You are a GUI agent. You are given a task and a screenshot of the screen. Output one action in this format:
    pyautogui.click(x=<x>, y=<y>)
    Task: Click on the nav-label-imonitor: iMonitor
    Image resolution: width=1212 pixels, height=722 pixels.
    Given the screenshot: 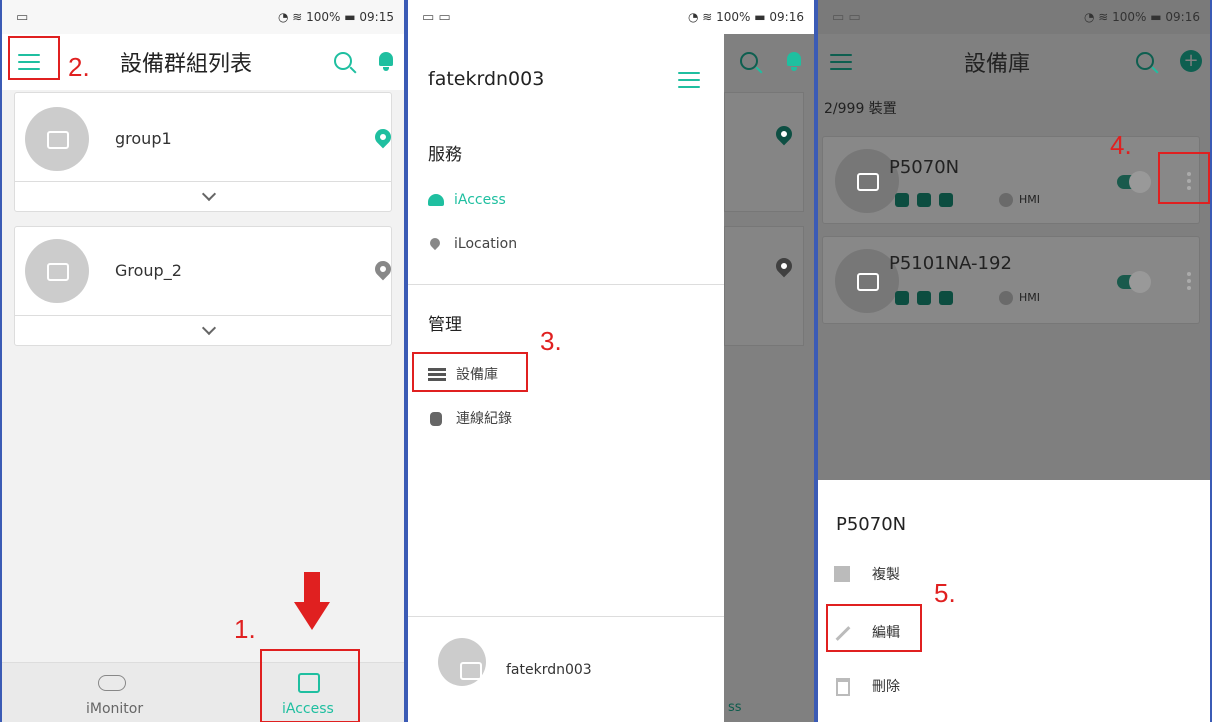 What is the action you would take?
    pyautogui.click(x=115, y=709)
    